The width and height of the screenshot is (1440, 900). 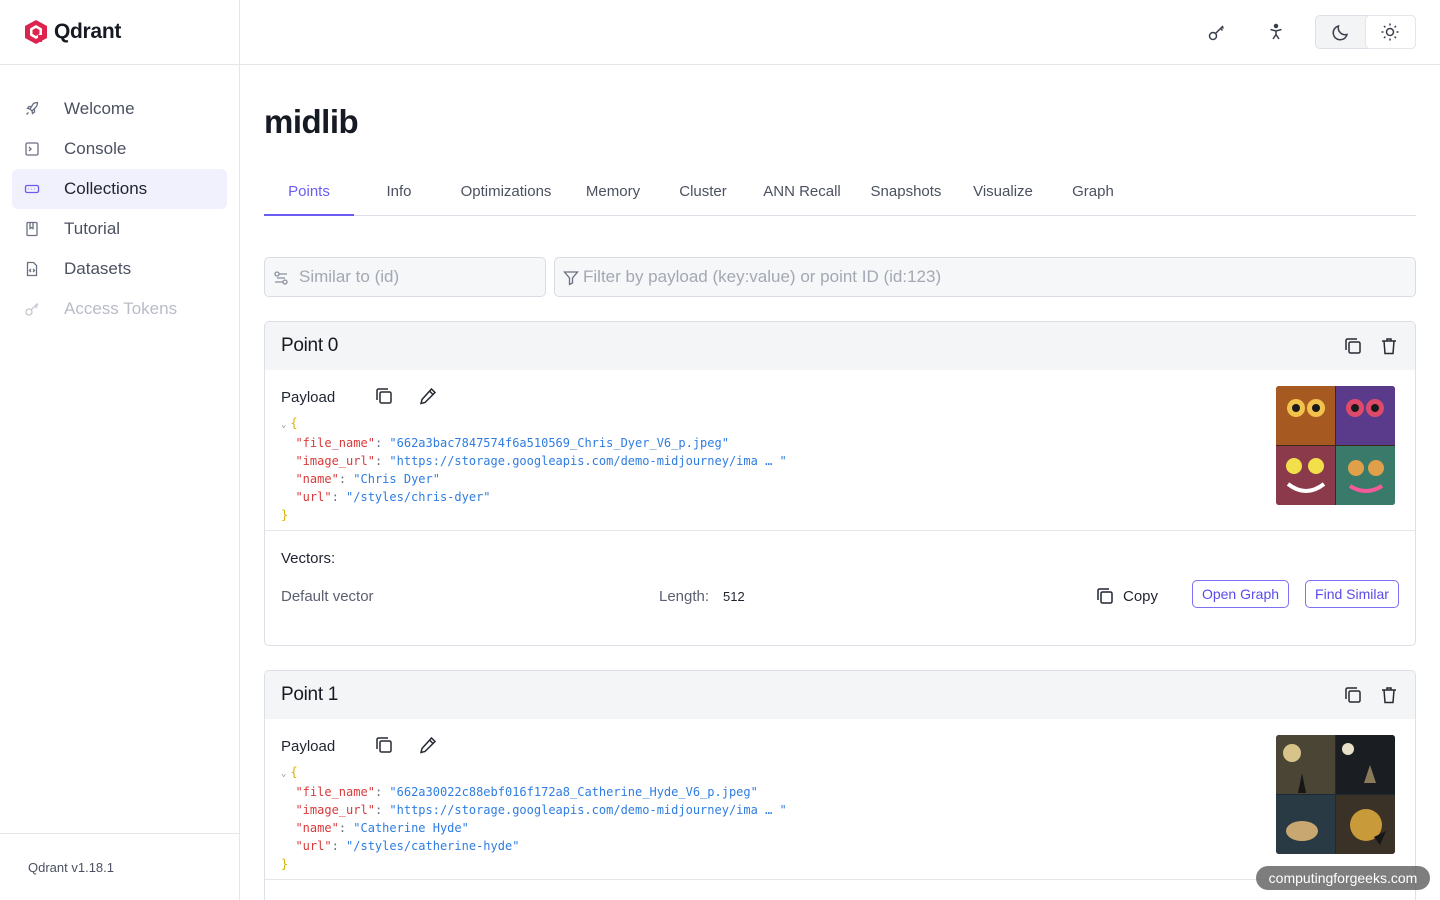 I want to click on topbar, so click(x=840, y=32).